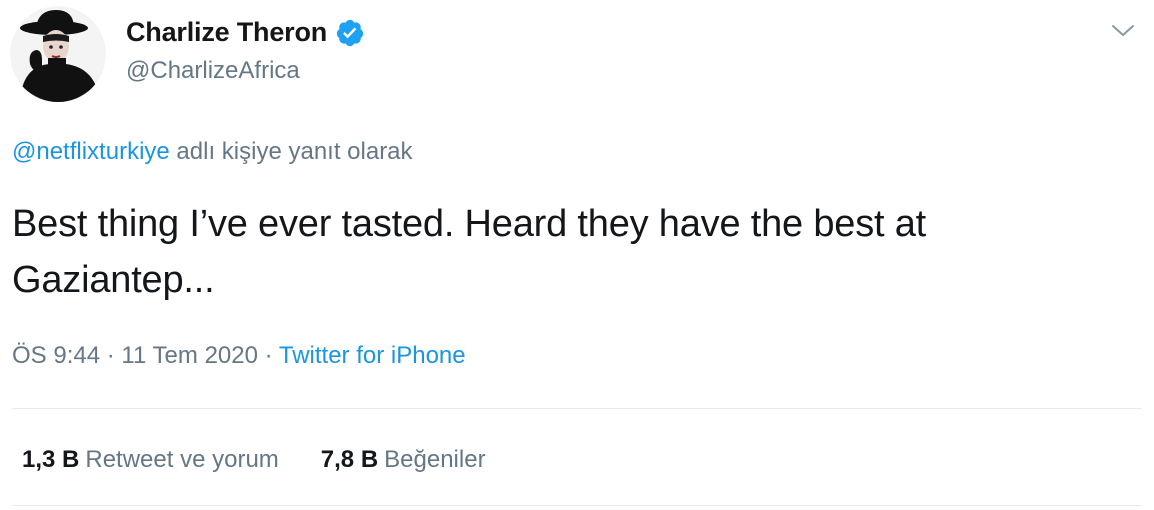  I want to click on tweet-stats: 1,3 B Retweet ve yorum 7,8 B Beğeniler, so click(254, 460).